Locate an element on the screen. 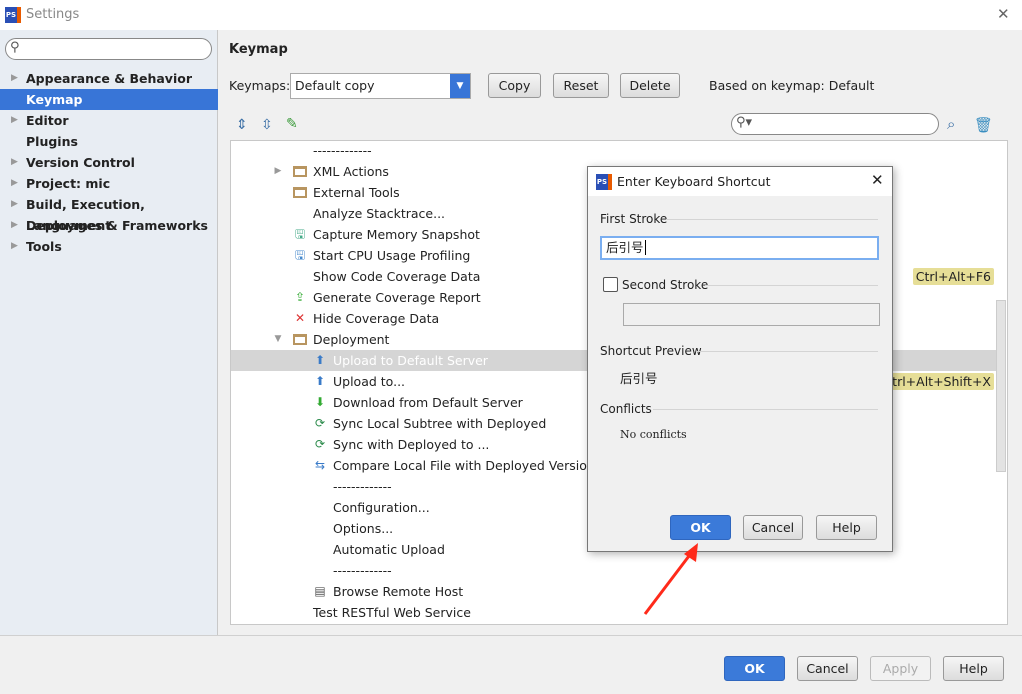 Image resolution: width=1022 pixels, height=694 pixels. sidebar-item-label: Languages & Frameworks is located at coordinates (117, 225).